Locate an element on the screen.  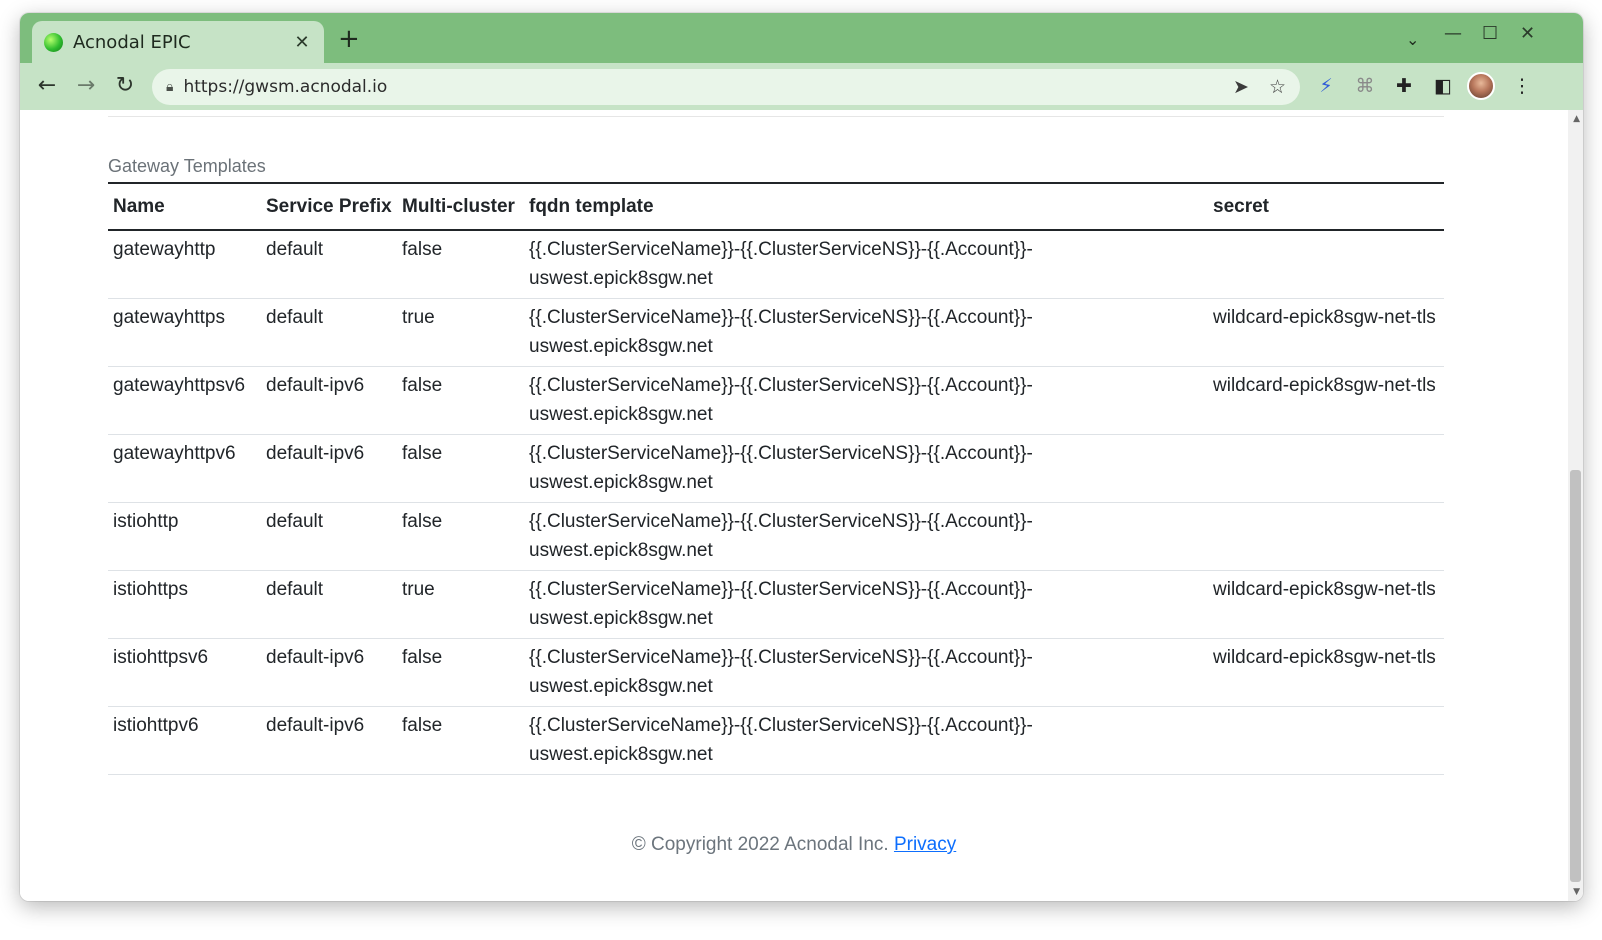
minimize-icon: — is located at coordinates (1453, 33).